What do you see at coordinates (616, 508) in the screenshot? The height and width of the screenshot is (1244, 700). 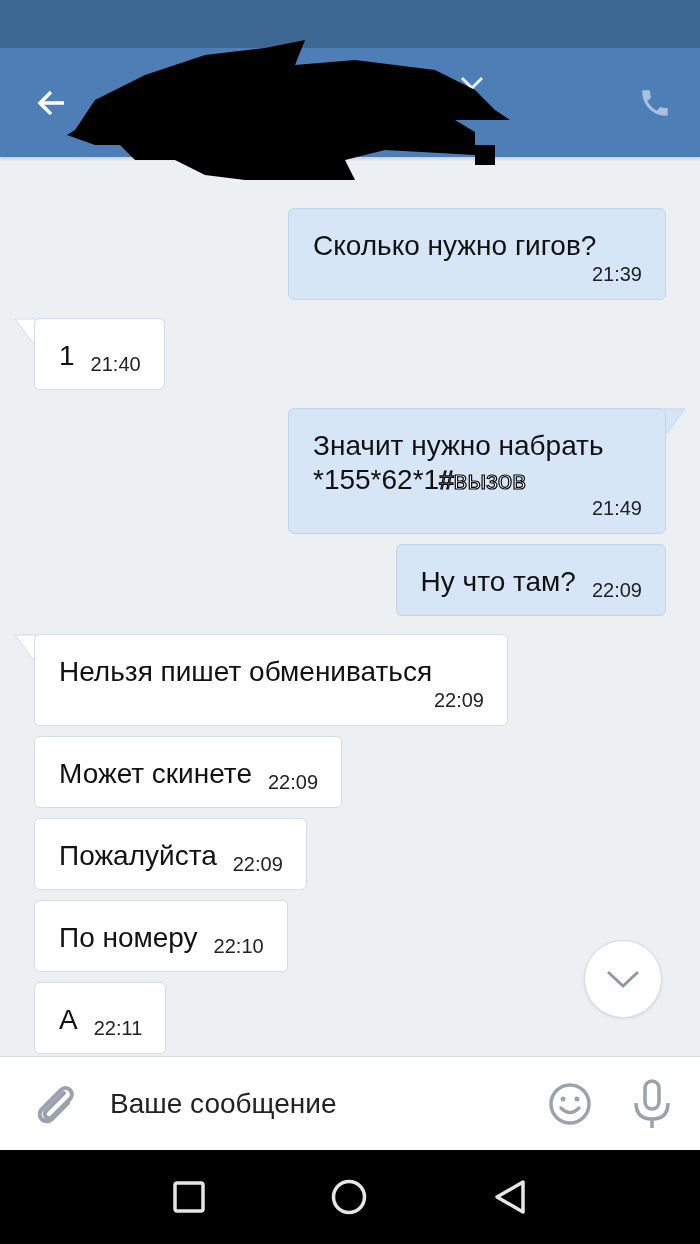 I see `message-time: 21:49` at bounding box center [616, 508].